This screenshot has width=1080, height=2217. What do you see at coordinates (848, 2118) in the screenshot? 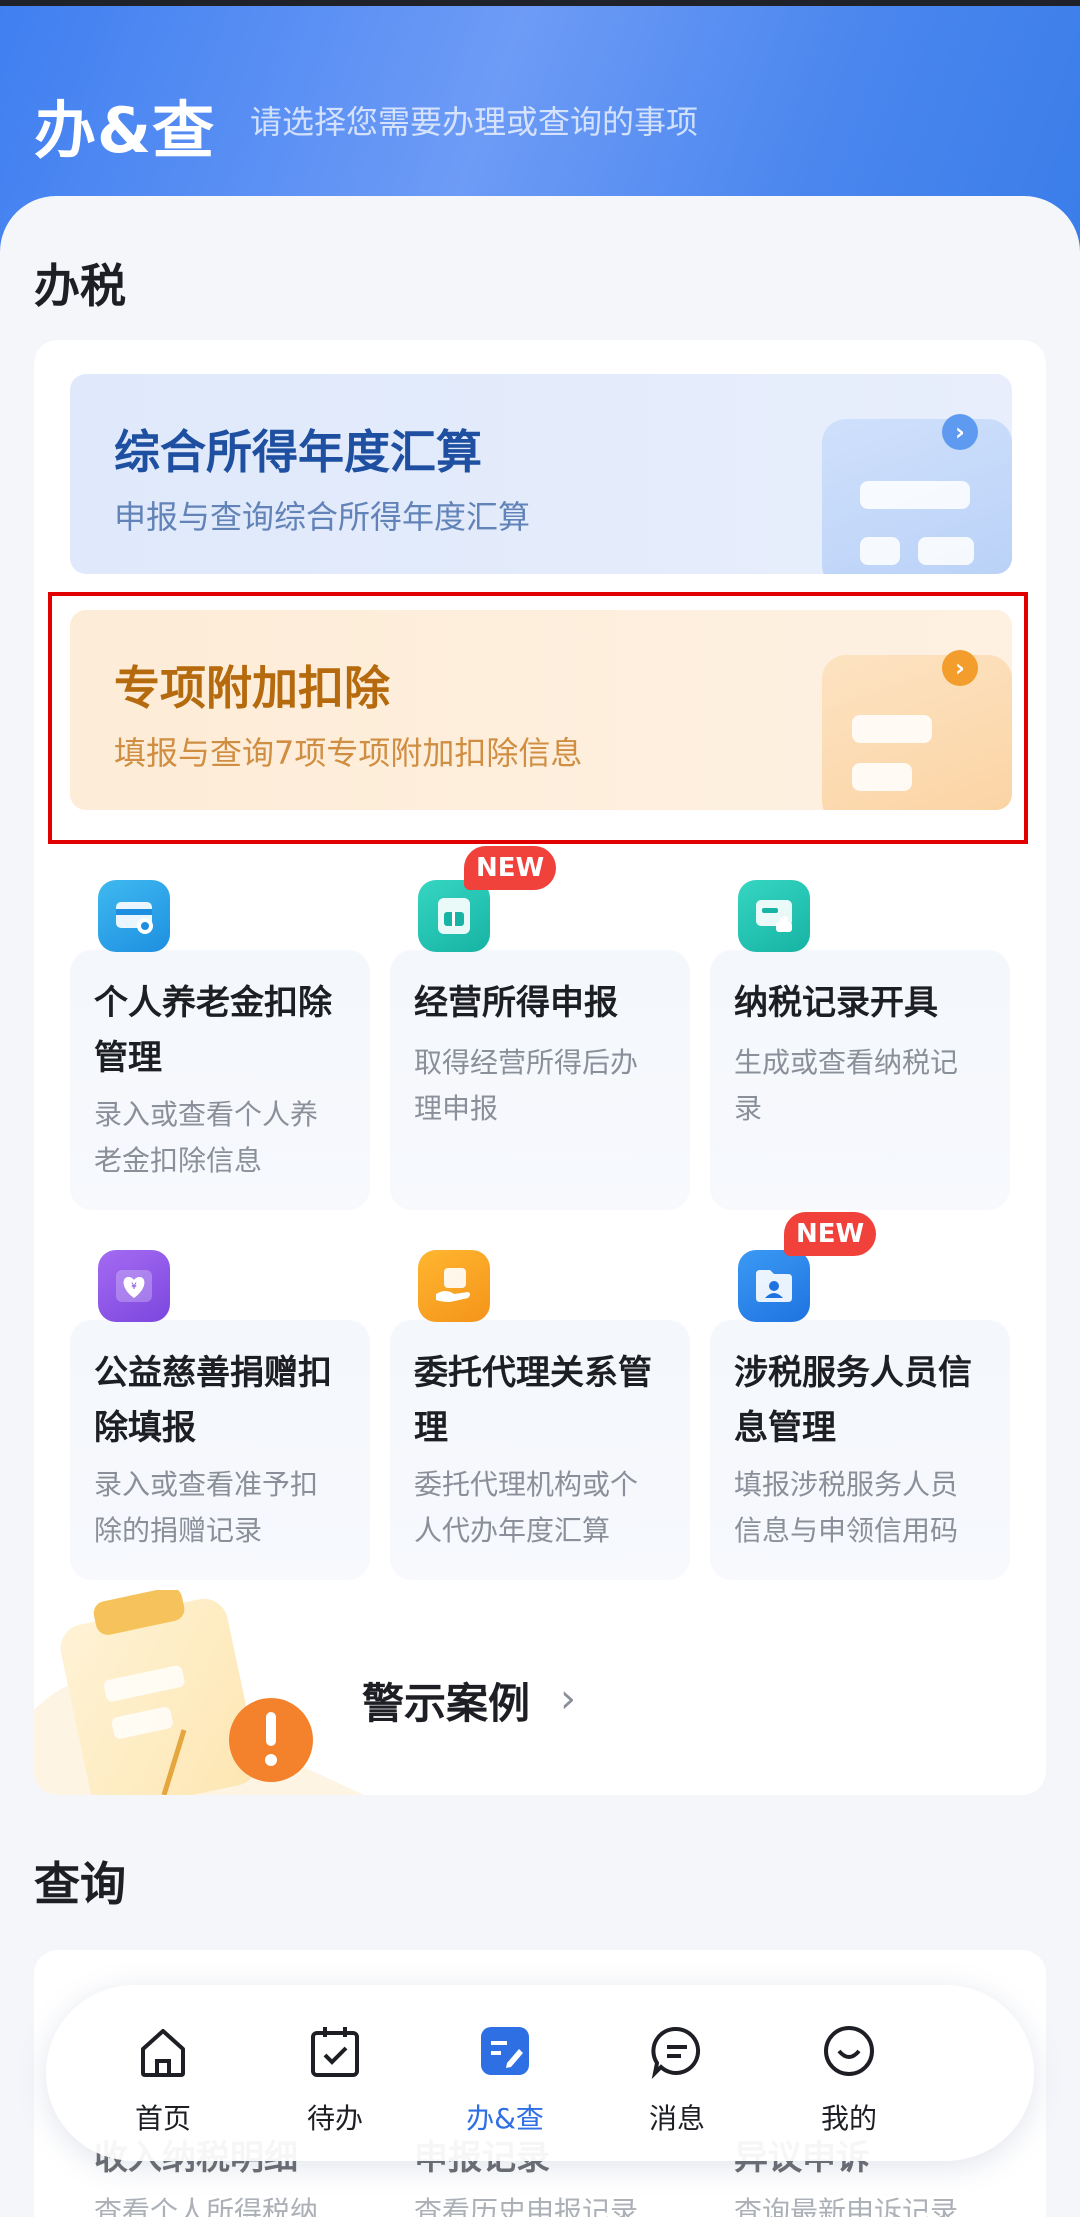
I see `tab-label: 我的` at bounding box center [848, 2118].